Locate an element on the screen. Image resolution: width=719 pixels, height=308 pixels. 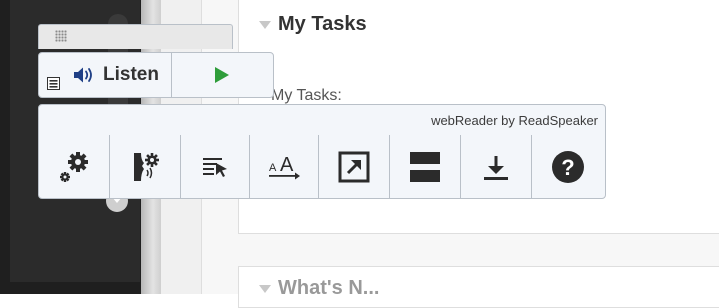
settings-button is located at coordinates (74, 166).